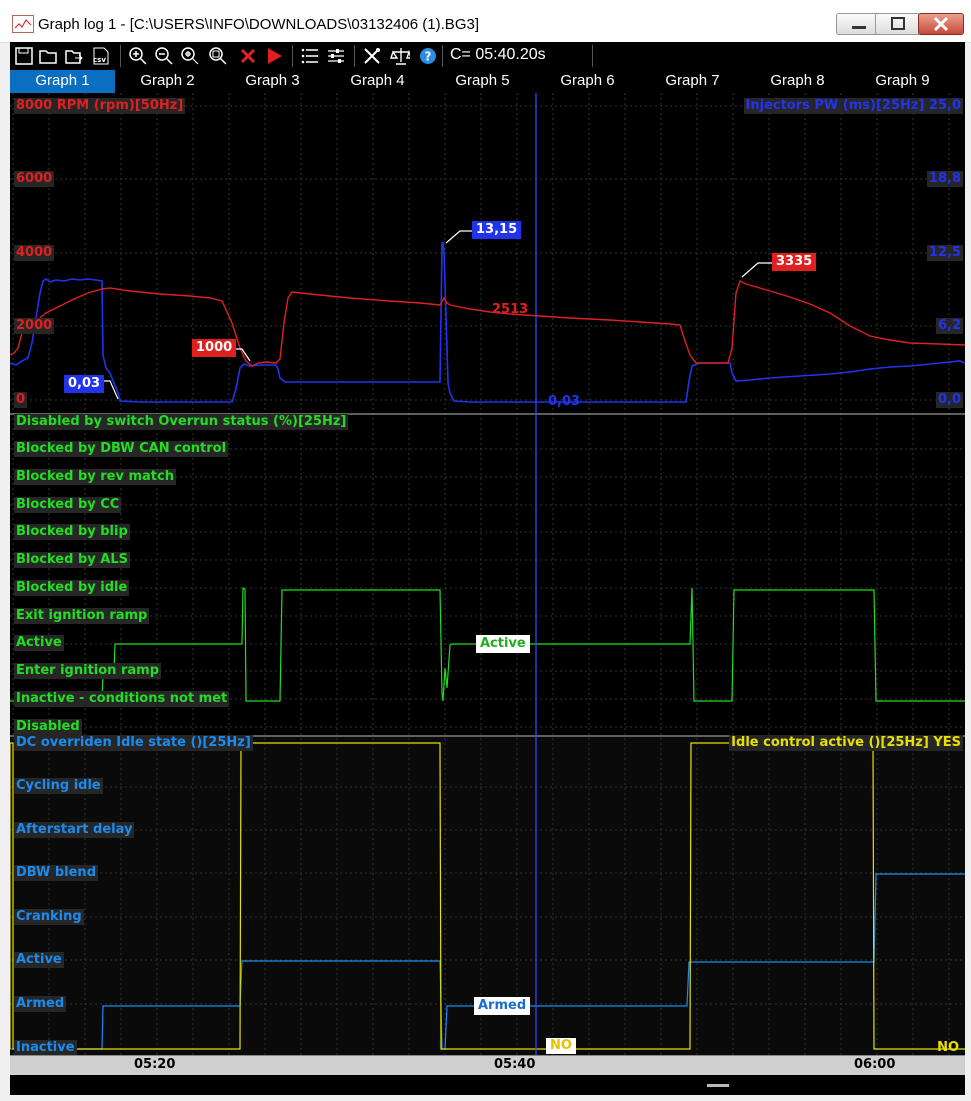 The width and height of the screenshot is (971, 1101). What do you see at coordinates (23, 24) in the screenshot?
I see `app-icon` at bounding box center [23, 24].